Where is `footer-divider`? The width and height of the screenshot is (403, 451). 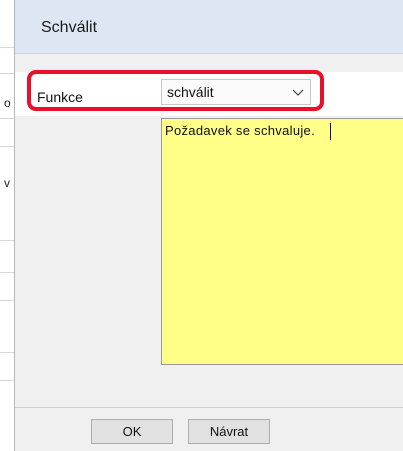 footer-divider is located at coordinates (209, 407).